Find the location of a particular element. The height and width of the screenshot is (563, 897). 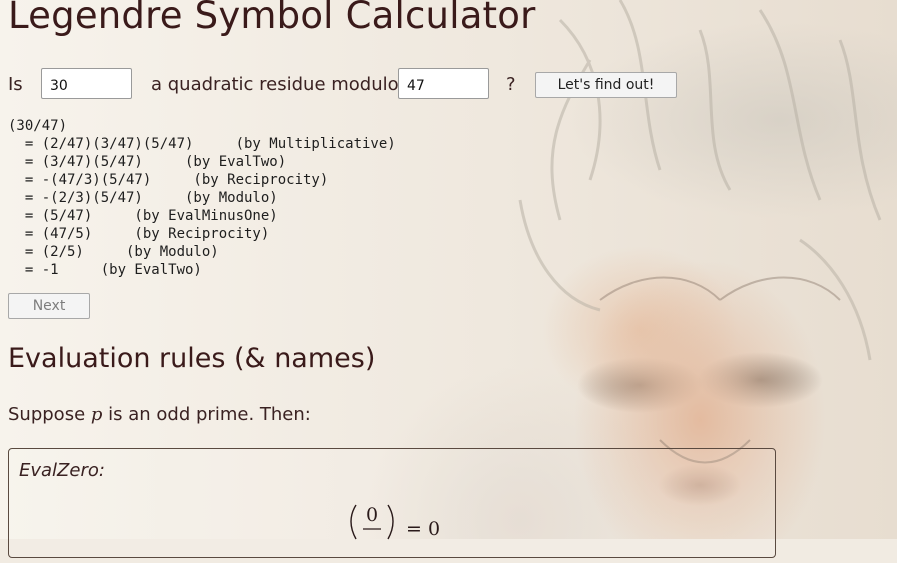

a-input is located at coordinates (86, 83).